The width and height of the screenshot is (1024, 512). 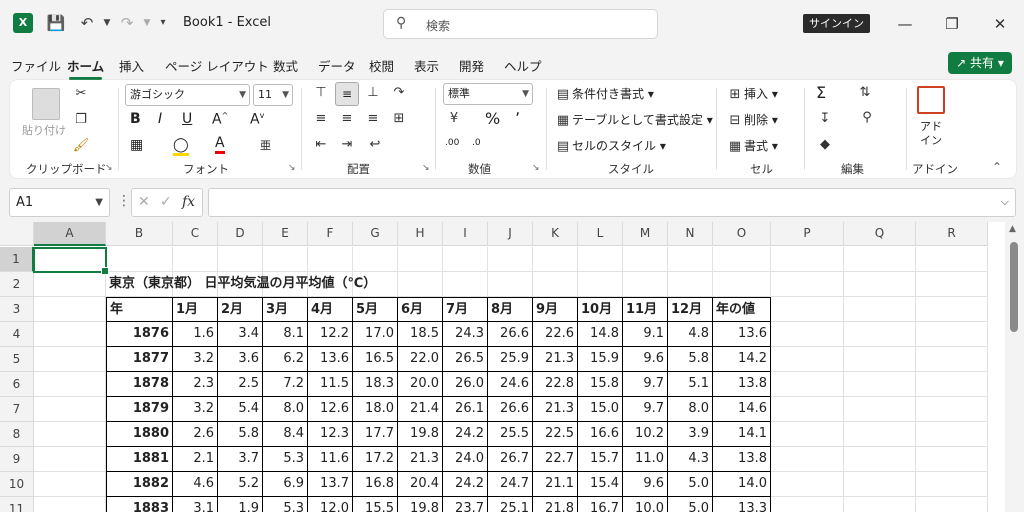 I want to click on column-header-D: D, so click(x=240, y=234).